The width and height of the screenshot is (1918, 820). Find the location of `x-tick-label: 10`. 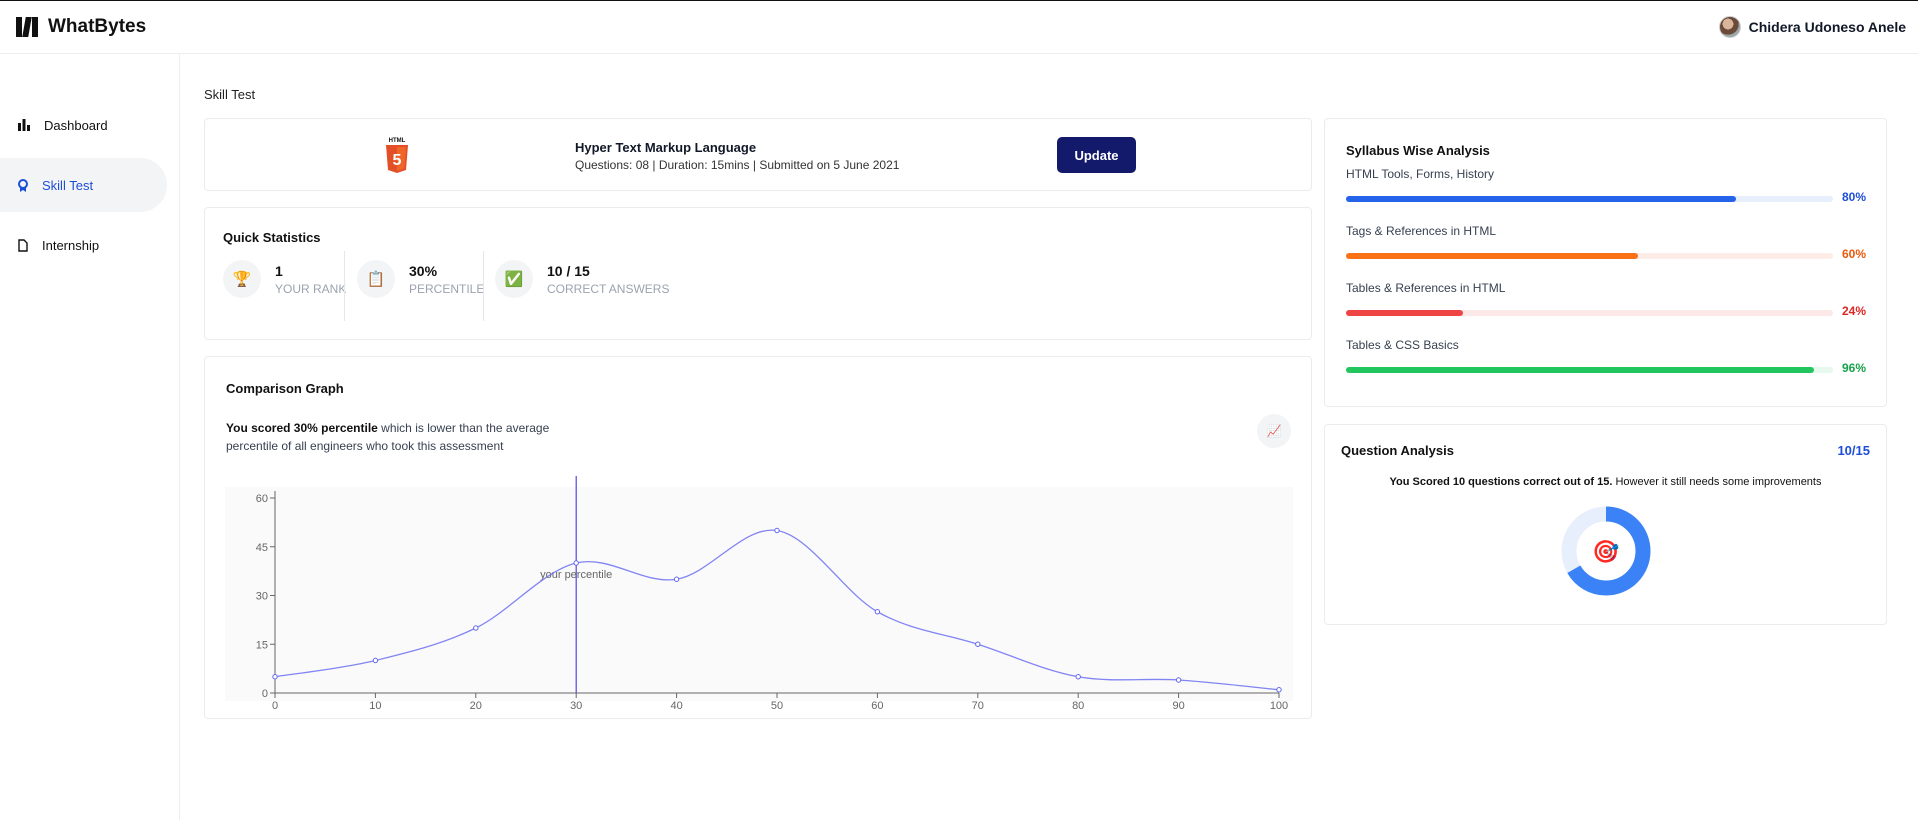

x-tick-label: 10 is located at coordinates (375, 706).